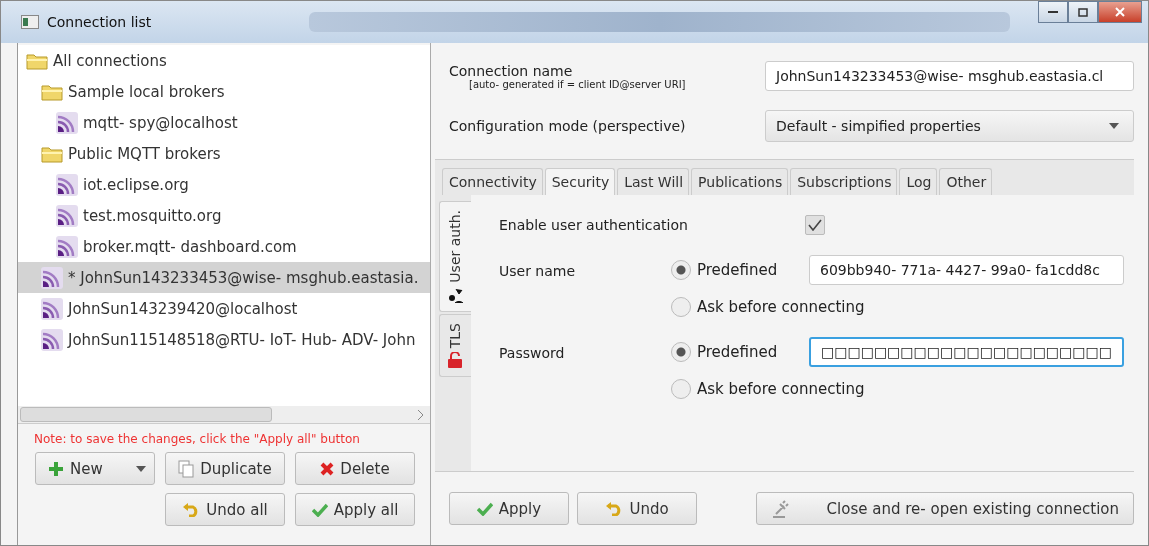 Image resolution: width=1149 pixels, height=546 pixels. I want to click on text-field: 609bb940- 771a- 4427- 99a0- fa1cdd8c, so click(966, 269).